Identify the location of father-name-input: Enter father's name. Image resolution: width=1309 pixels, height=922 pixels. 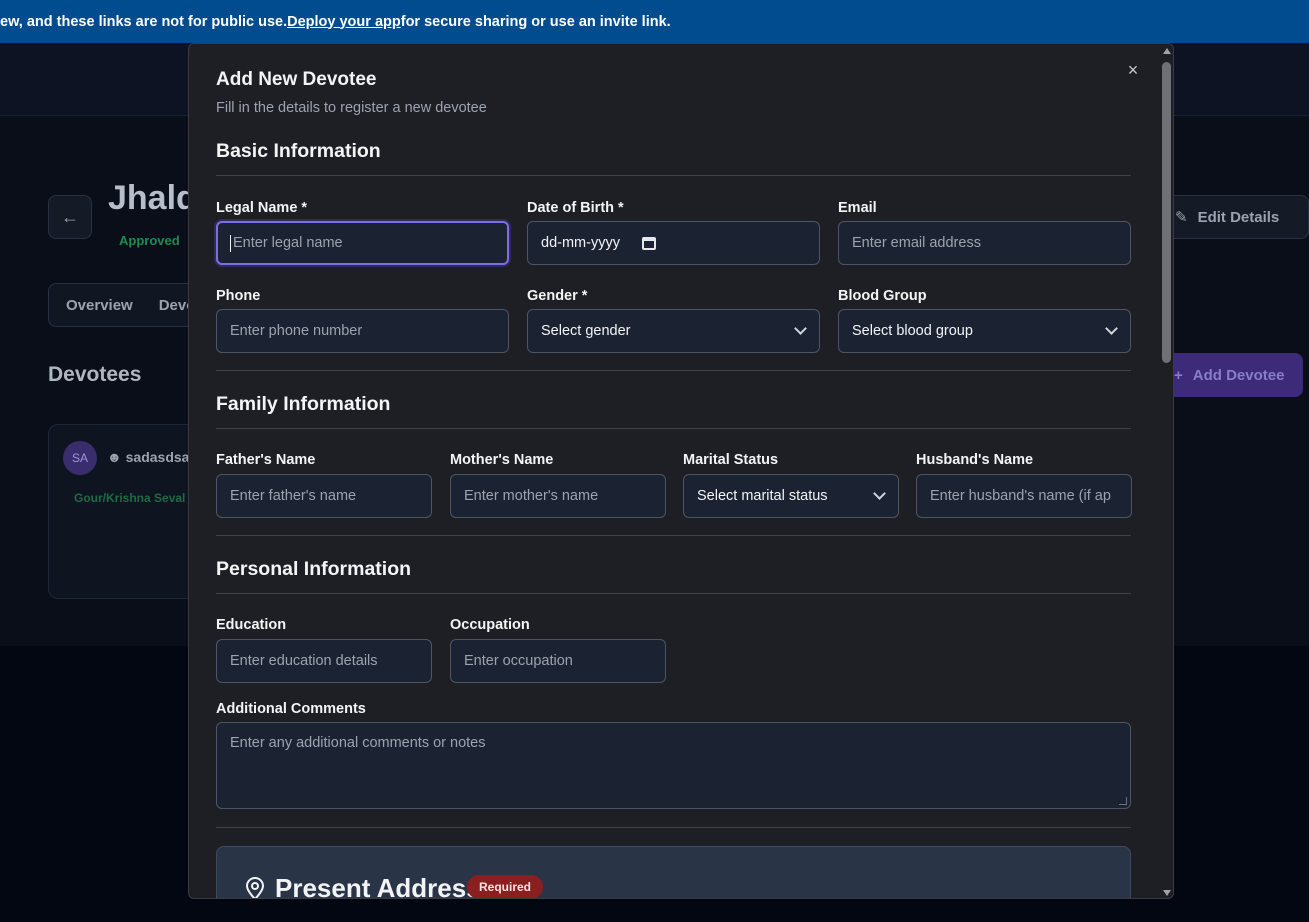
(324, 496).